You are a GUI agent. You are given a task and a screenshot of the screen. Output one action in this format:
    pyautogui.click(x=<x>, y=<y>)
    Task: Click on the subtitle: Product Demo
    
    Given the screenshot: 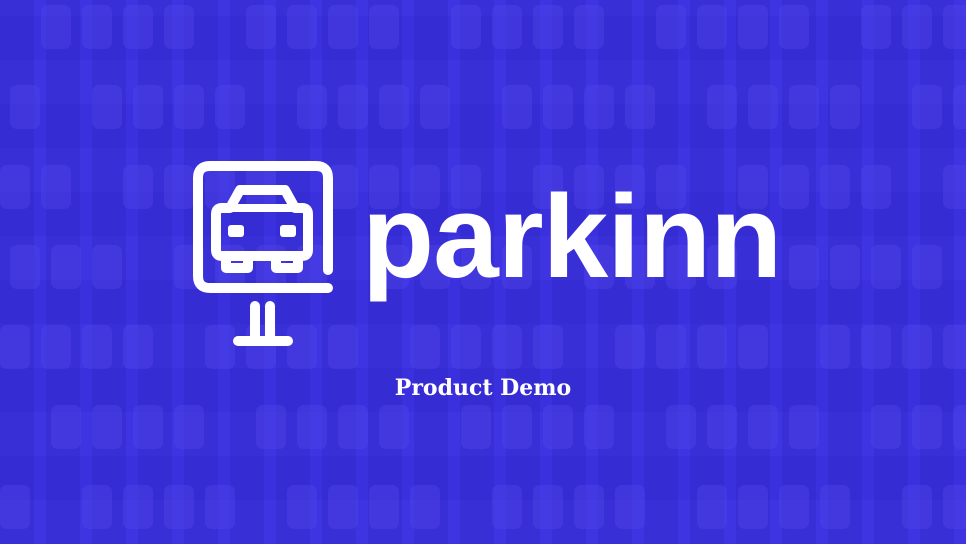 What is the action you would take?
    pyautogui.click(x=483, y=388)
    